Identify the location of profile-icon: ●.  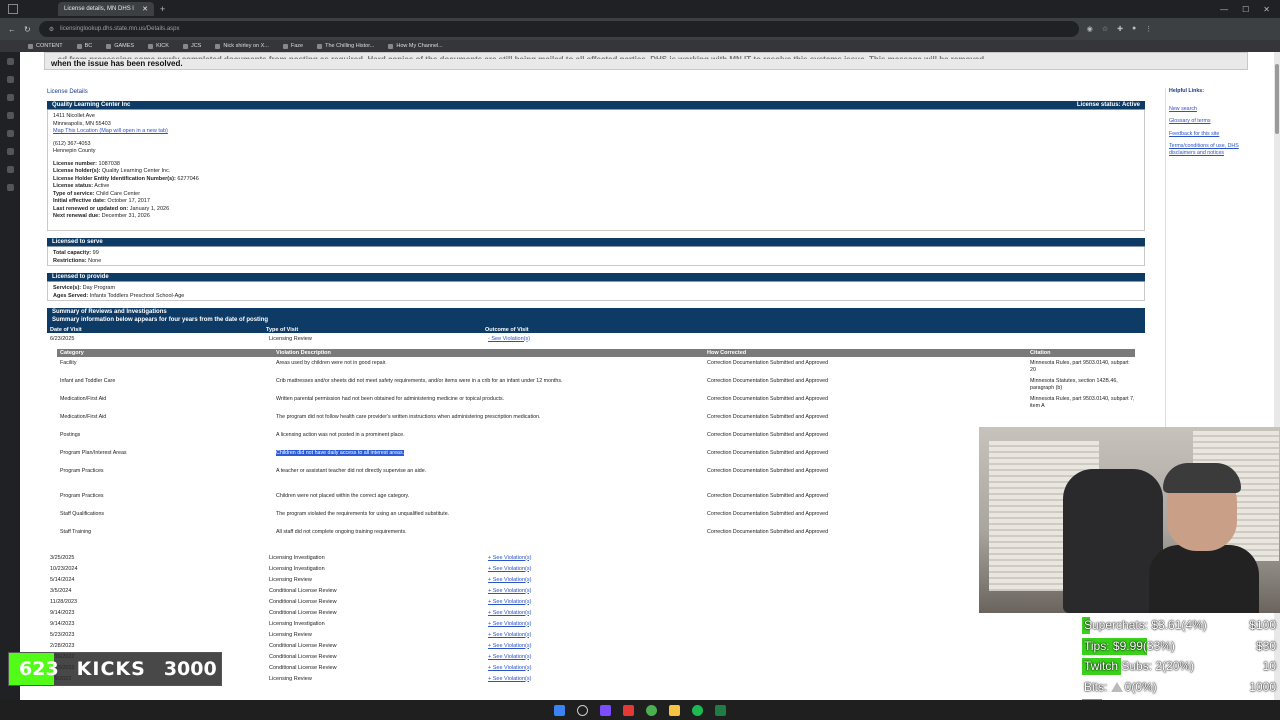
(1134, 29).